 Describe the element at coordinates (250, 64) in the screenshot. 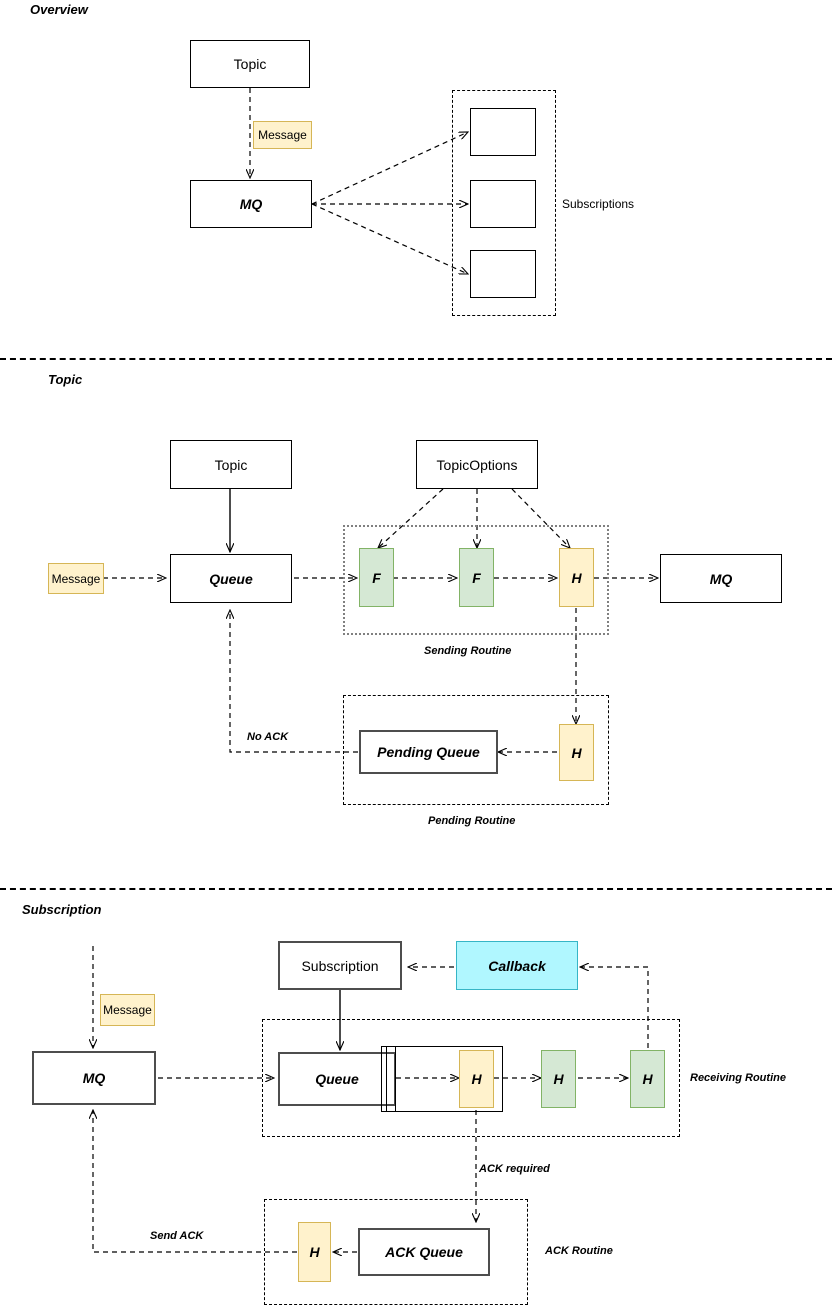

I see `overview-topic-box: Topic` at that location.